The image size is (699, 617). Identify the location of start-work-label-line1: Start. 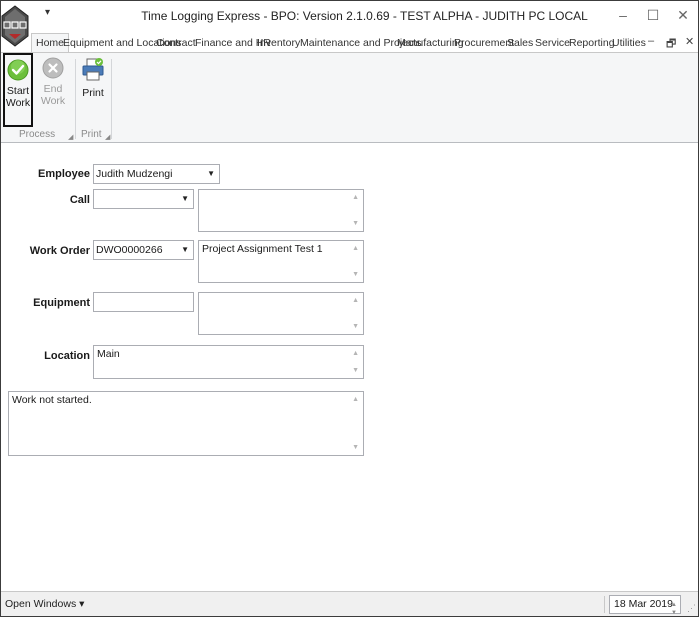
(18, 91).